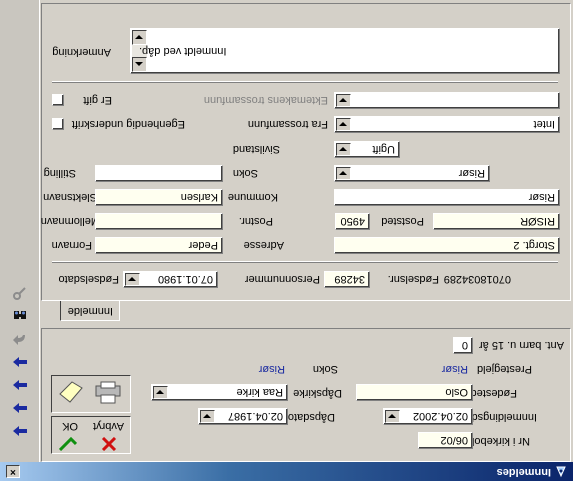 The image size is (573, 481). I want to click on right-toolbar, so click(20, 231).